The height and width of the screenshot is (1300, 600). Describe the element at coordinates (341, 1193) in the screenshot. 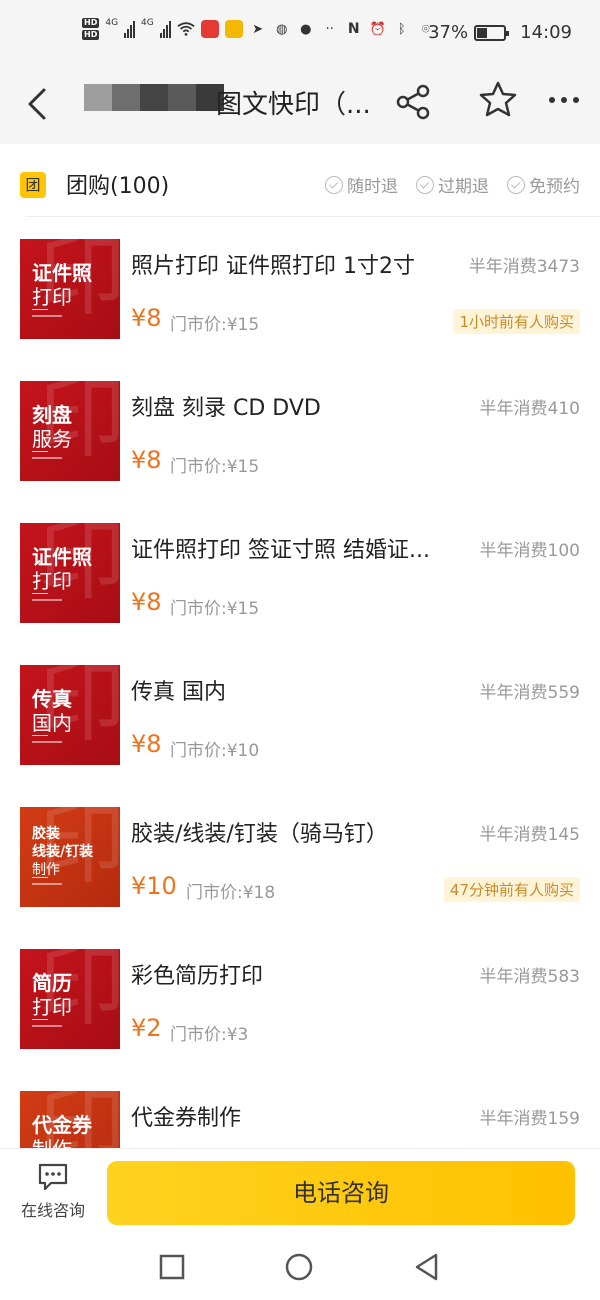

I see `phone-consult-button: 电话咨询` at that location.